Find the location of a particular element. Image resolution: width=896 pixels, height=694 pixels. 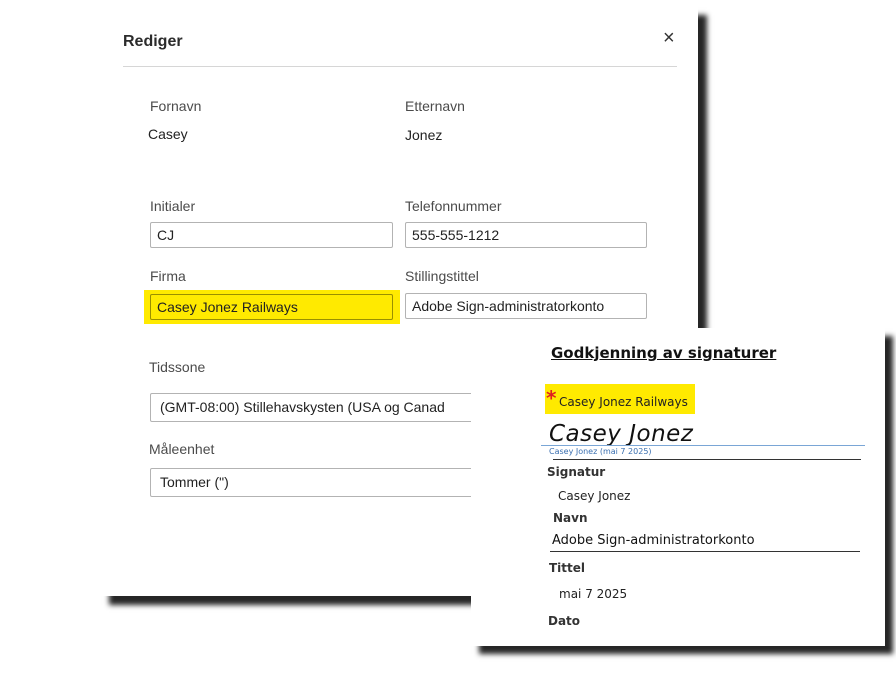

name-label: Navn is located at coordinates (570, 518).